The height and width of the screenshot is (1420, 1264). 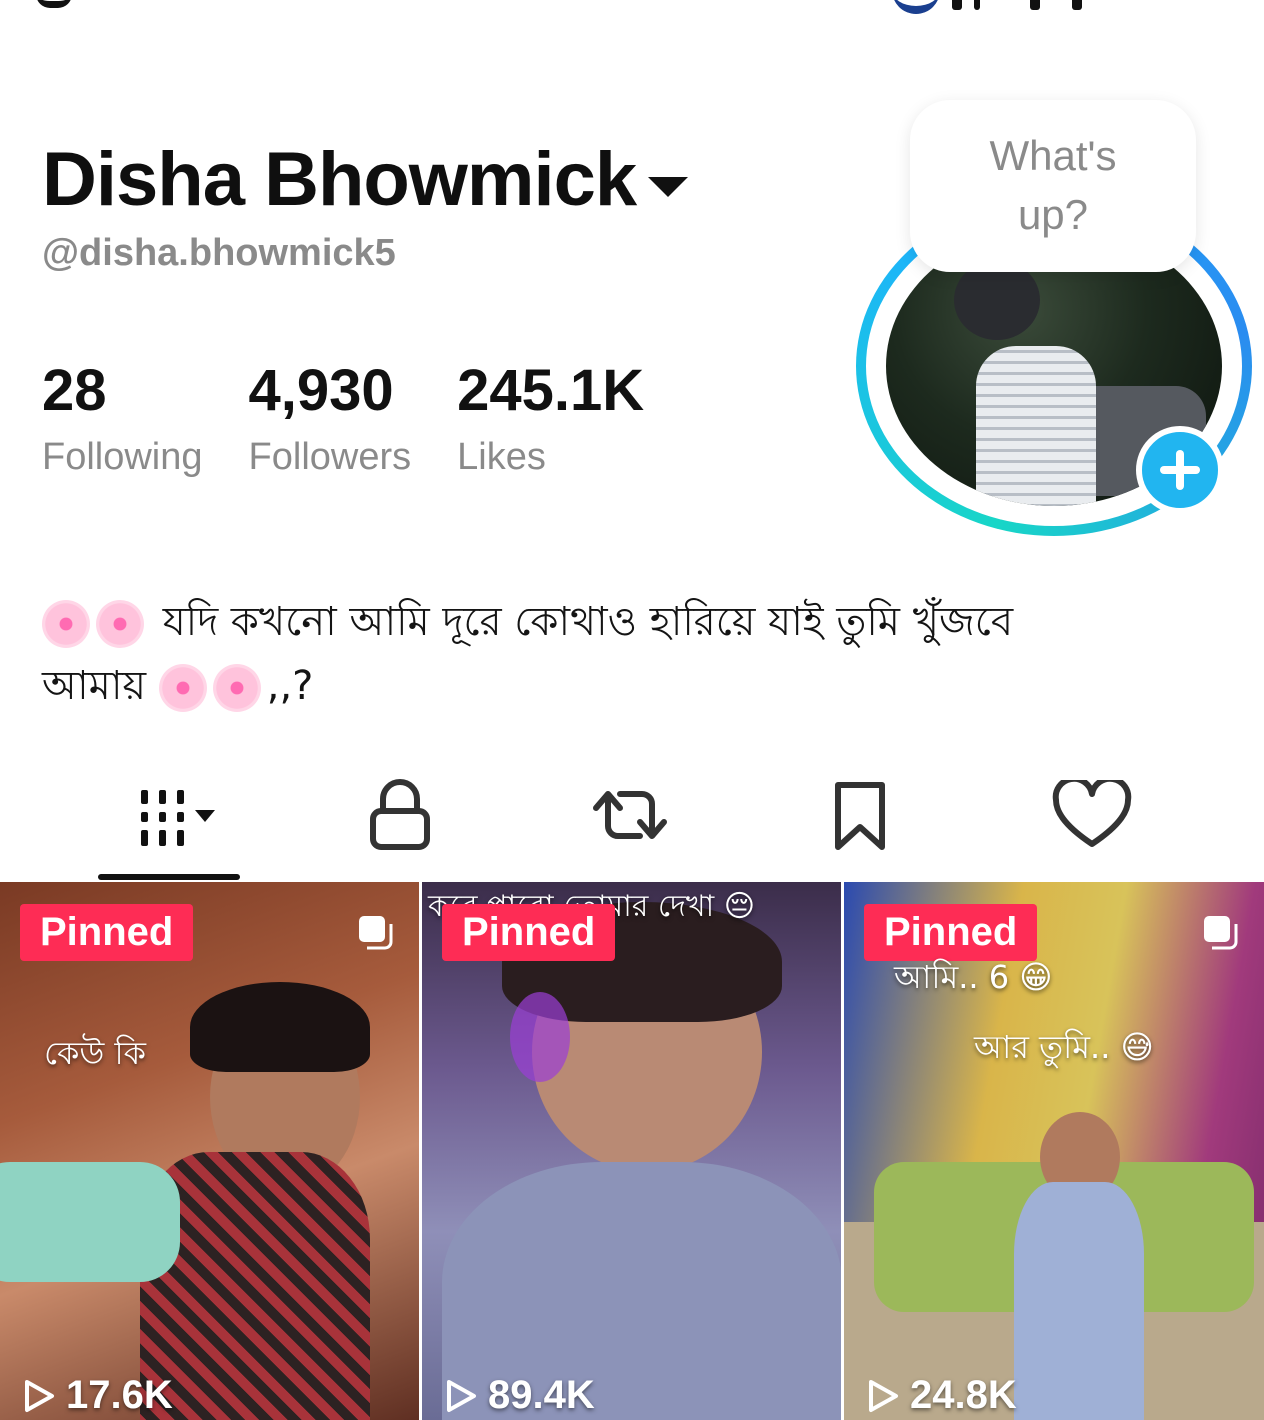 What do you see at coordinates (321, 390) in the screenshot?
I see `followers-count: 4,930` at bounding box center [321, 390].